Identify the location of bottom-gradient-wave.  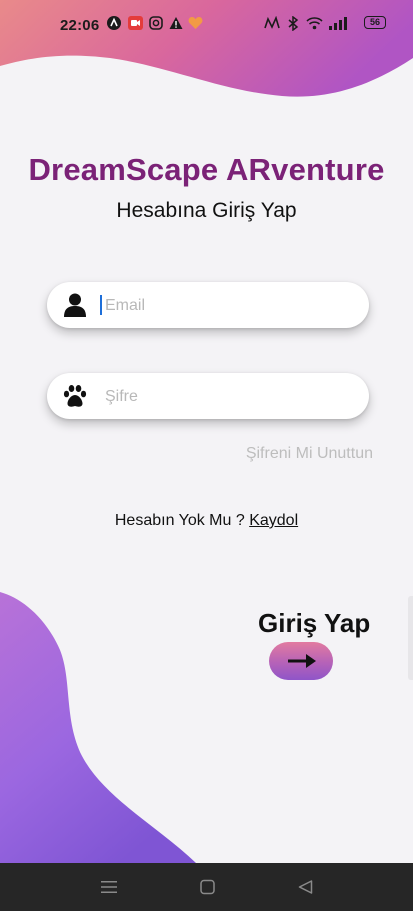
(98, 728).